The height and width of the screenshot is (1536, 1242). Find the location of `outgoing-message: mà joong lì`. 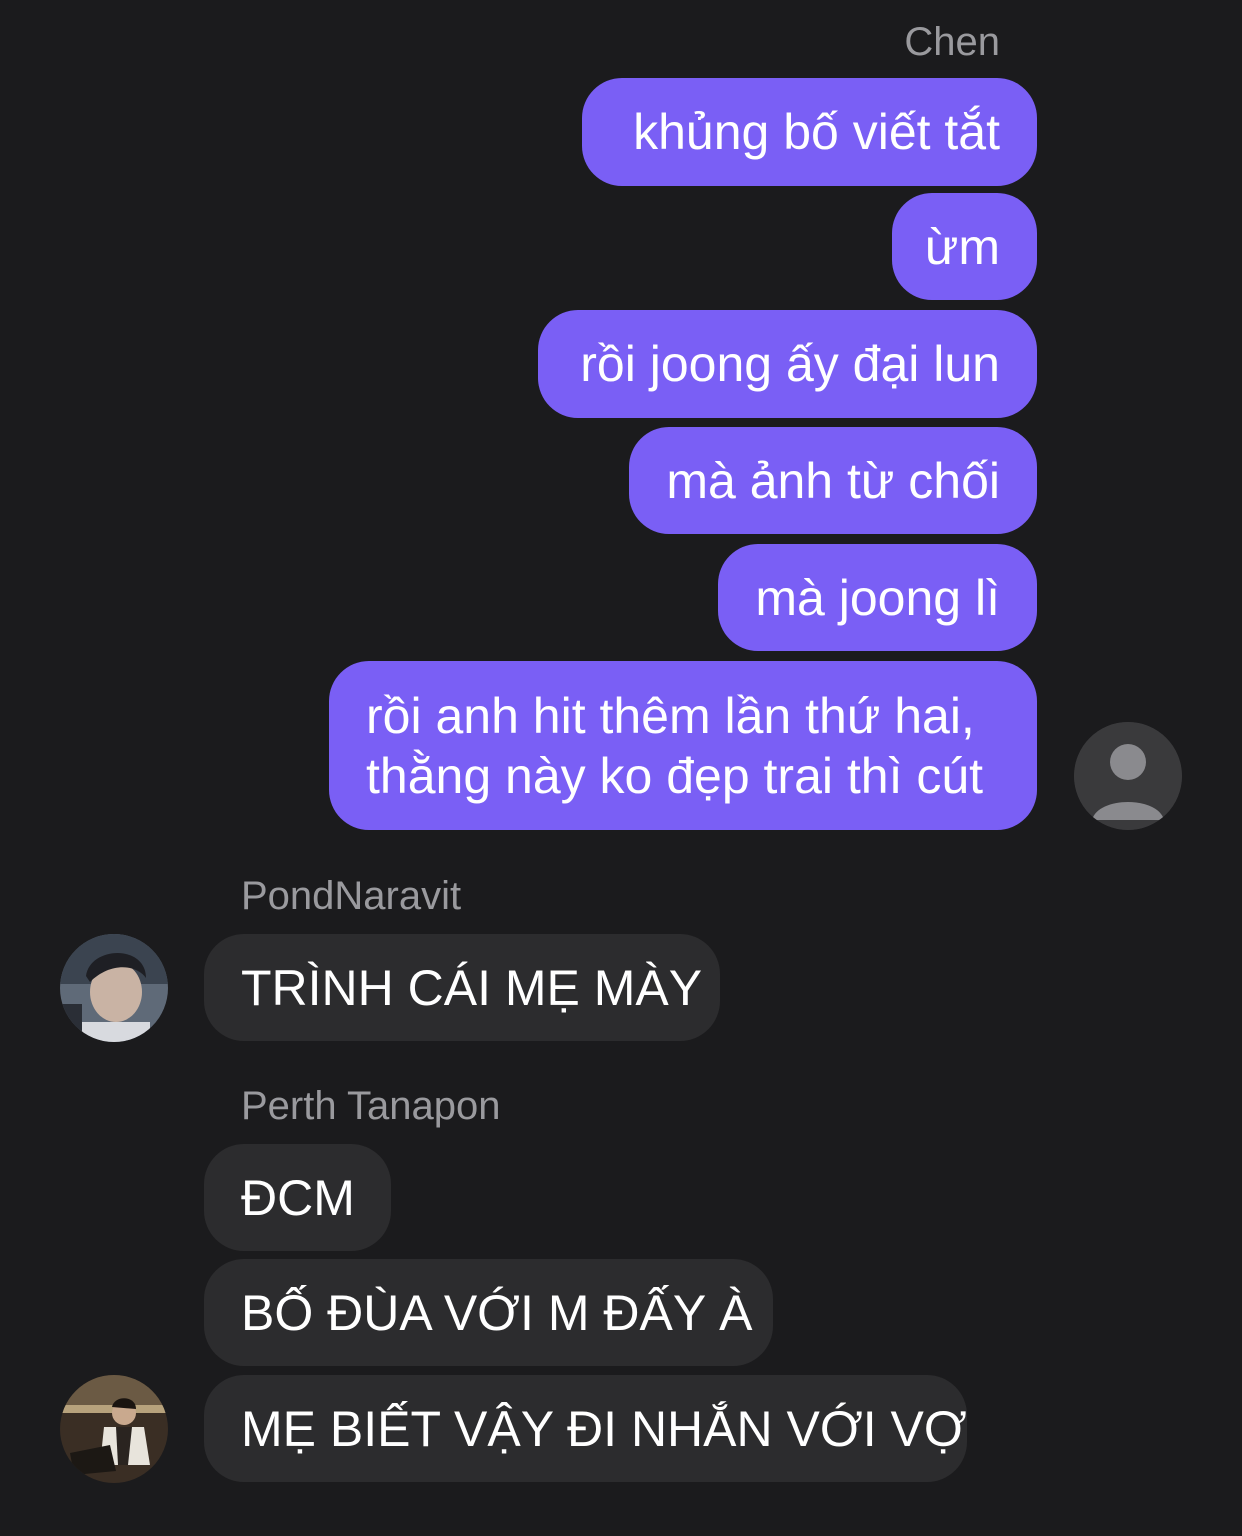

outgoing-message: mà joong lì is located at coordinates (877, 597).